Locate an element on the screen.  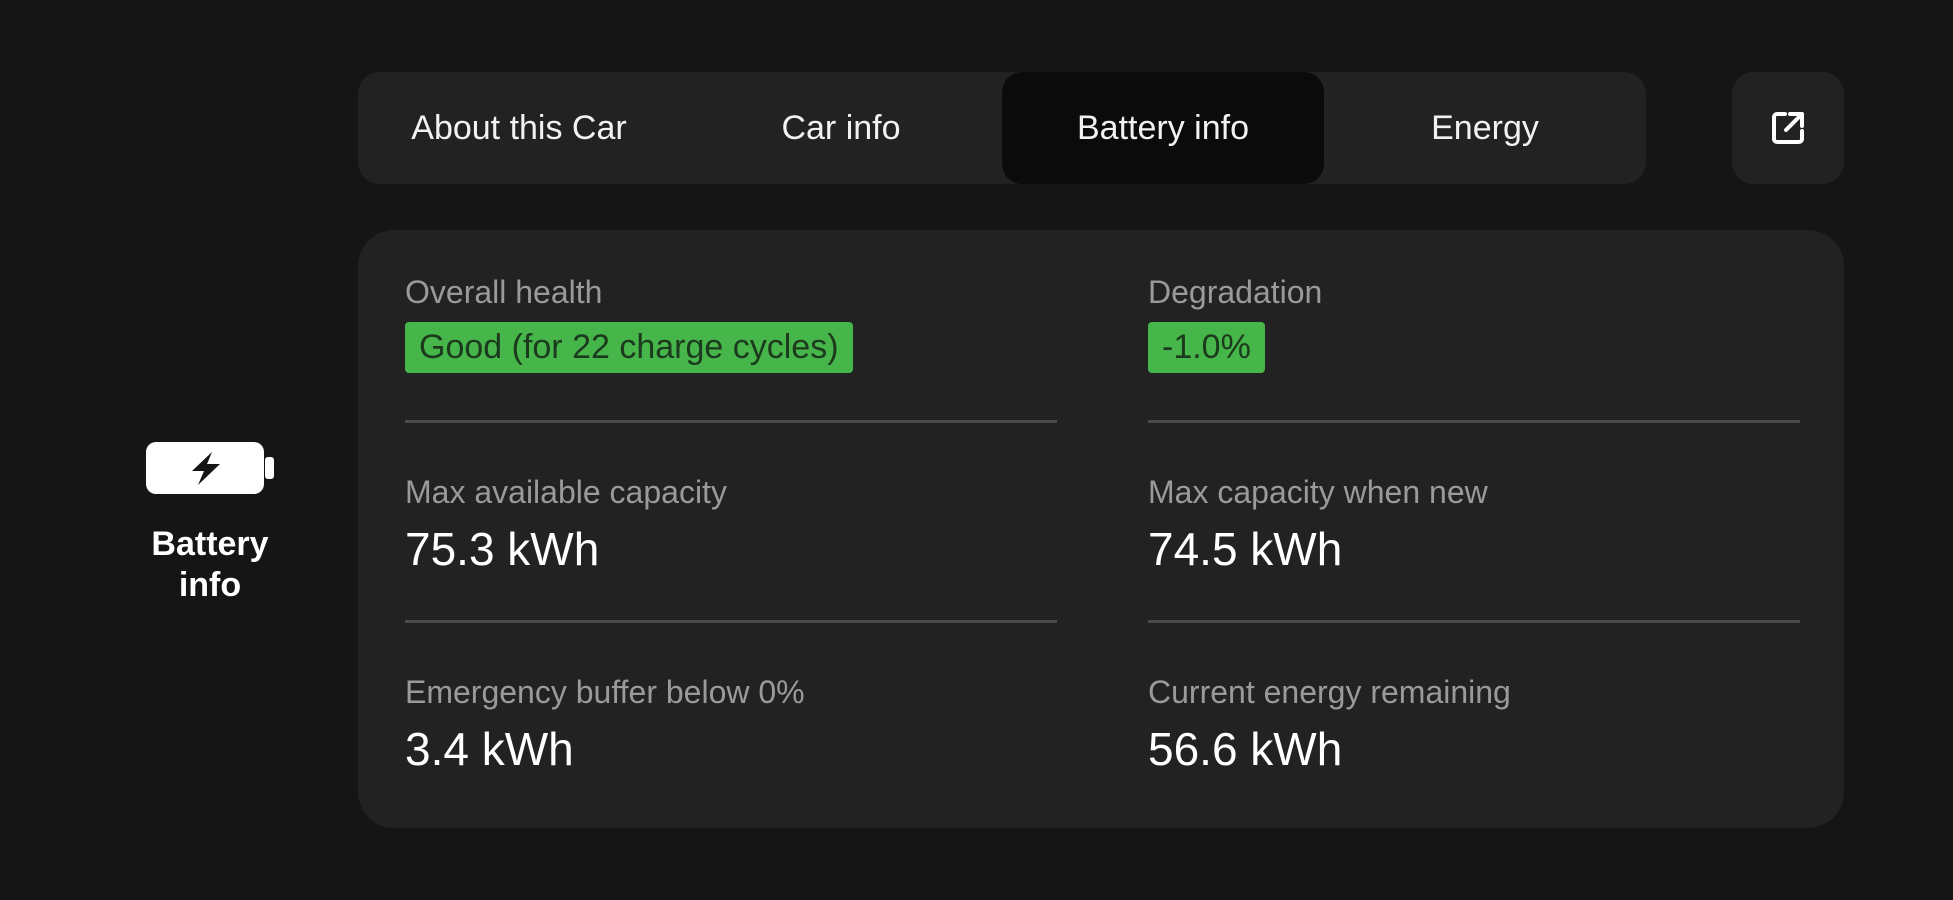
tab-label: About this Car is located at coordinates (519, 127).